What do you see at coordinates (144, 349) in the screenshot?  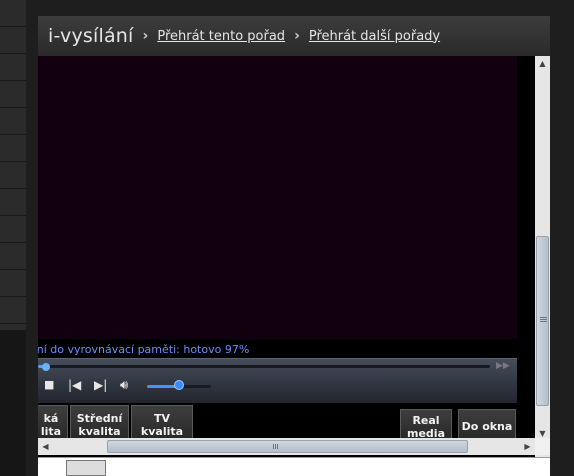 I see `buffer-status-text: ání do vyrovnávací paměti: hotovo 97%` at bounding box center [144, 349].